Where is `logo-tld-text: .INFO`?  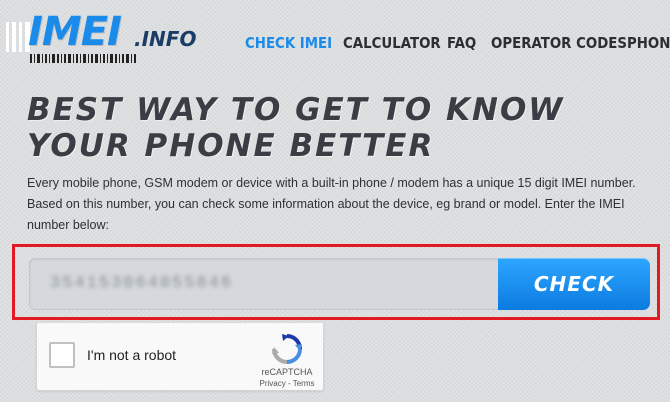
logo-tld-text: .INFO is located at coordinates (165, 39).